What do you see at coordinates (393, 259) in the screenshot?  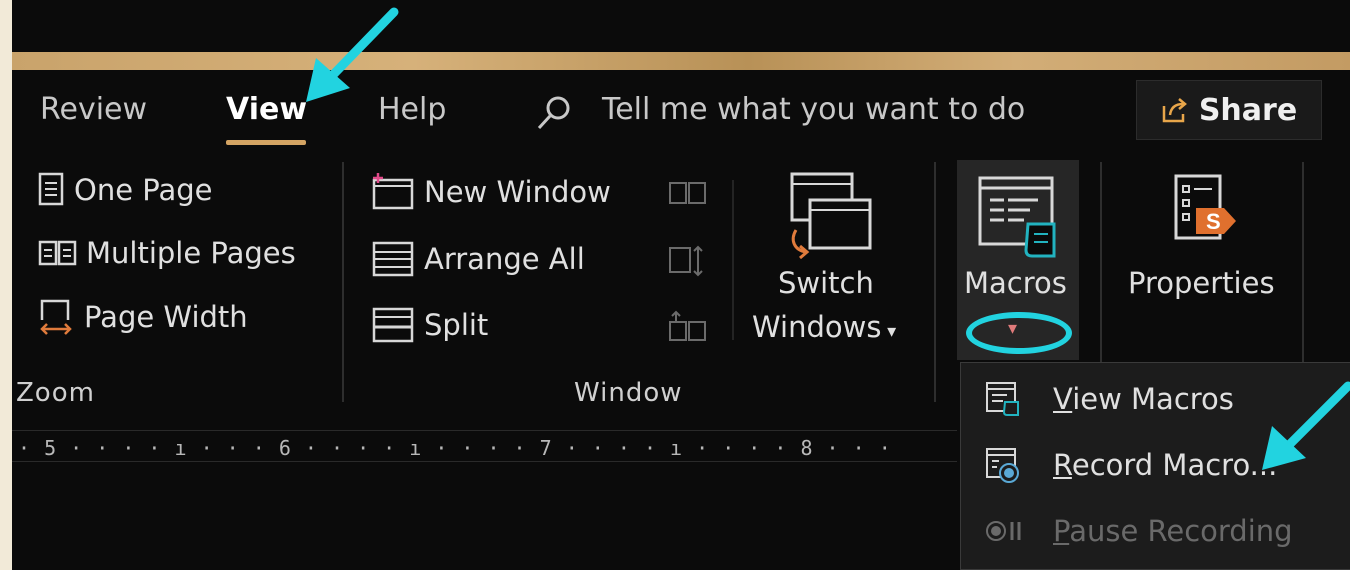 I see `arrange-all-icon` at bounding box center [393, 259].